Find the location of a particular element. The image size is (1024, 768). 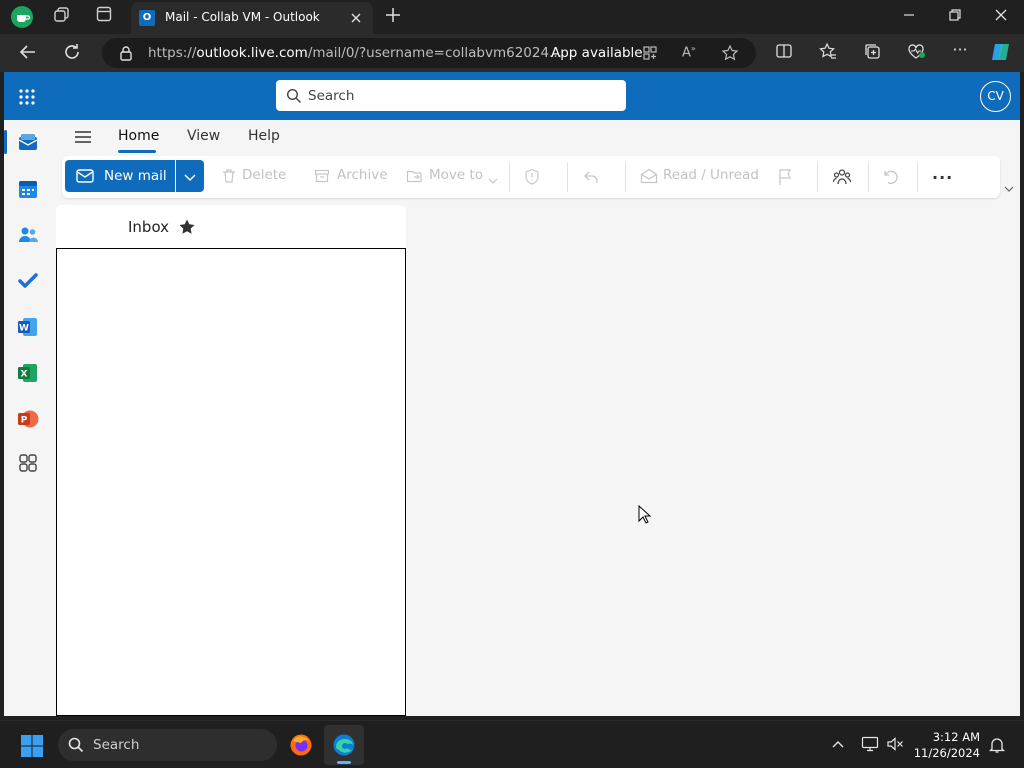

mouse-cursor-icon is located at coordinates (645, 514).